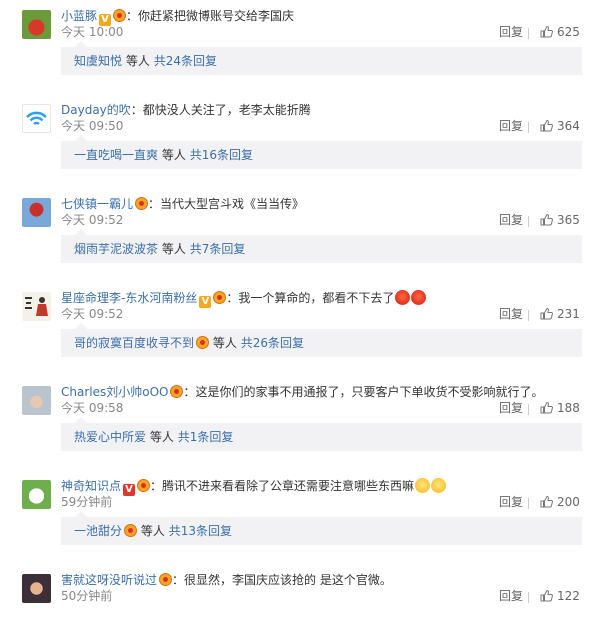 The width and height of the screenshot is (597, 617). What do you see at coordinates (114, 392) in the screenshot?
I see `username-link: Charles刘小帅oOO` at bounding box center [114, 392].